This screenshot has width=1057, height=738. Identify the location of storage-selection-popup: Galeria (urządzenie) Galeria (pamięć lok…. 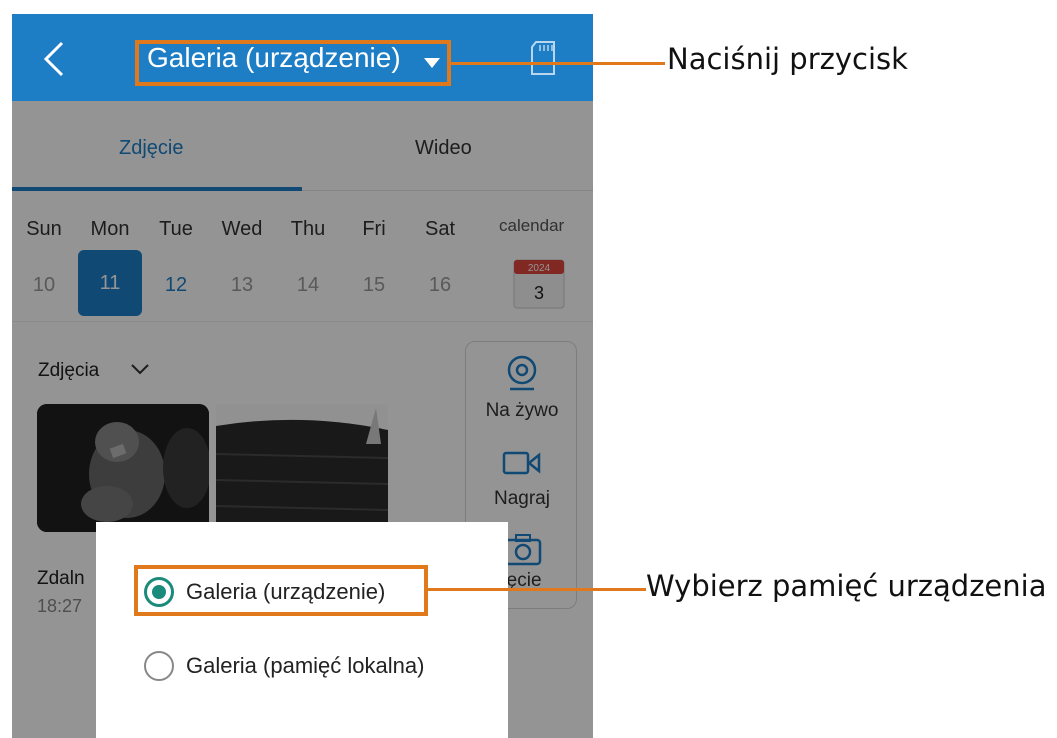
(302, 630).